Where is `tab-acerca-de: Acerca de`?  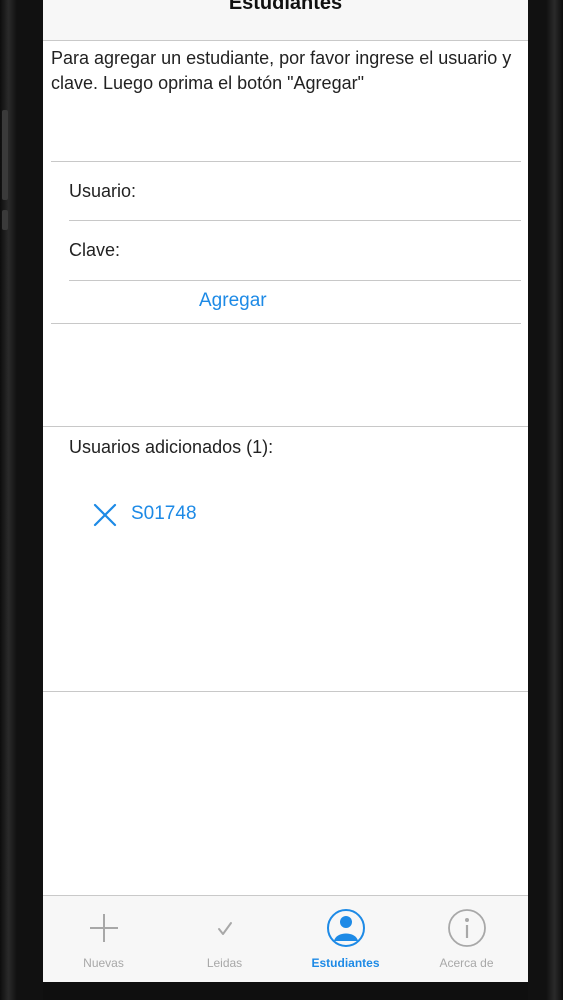 tab-acerca-de: Acerca de is located at coordinates (466, 939).